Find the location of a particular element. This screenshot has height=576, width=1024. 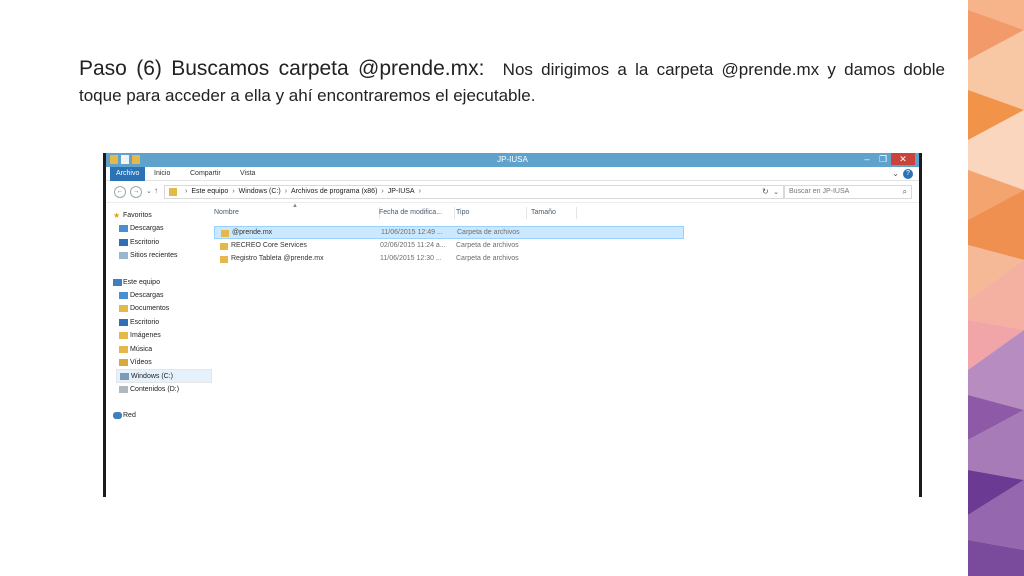

nav-pc-descargas: Descargas is located at coordinates (164, 295).